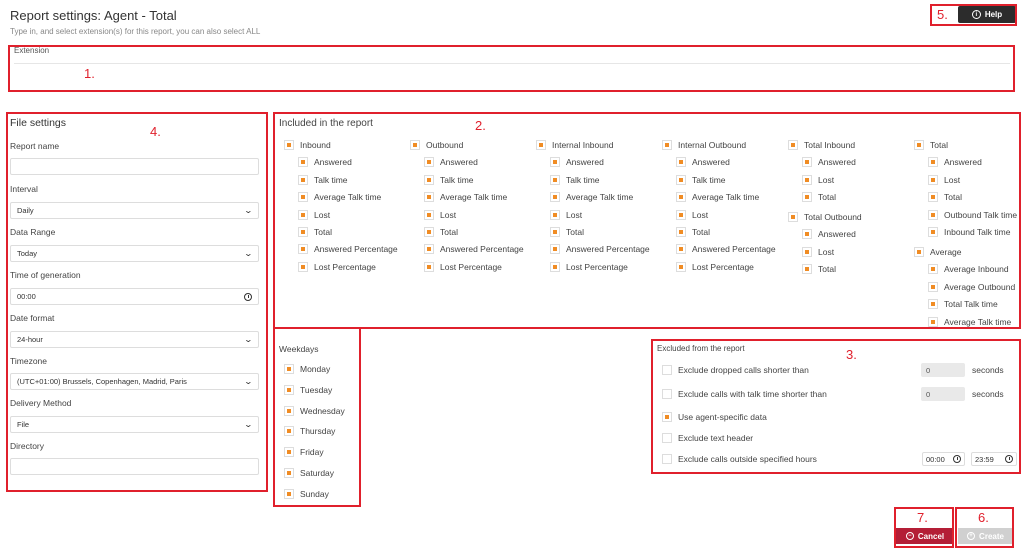 This screenshot has width=1024, height=559. I want to click on included-outbound-item-3-row: Lost, so click(440, 215).